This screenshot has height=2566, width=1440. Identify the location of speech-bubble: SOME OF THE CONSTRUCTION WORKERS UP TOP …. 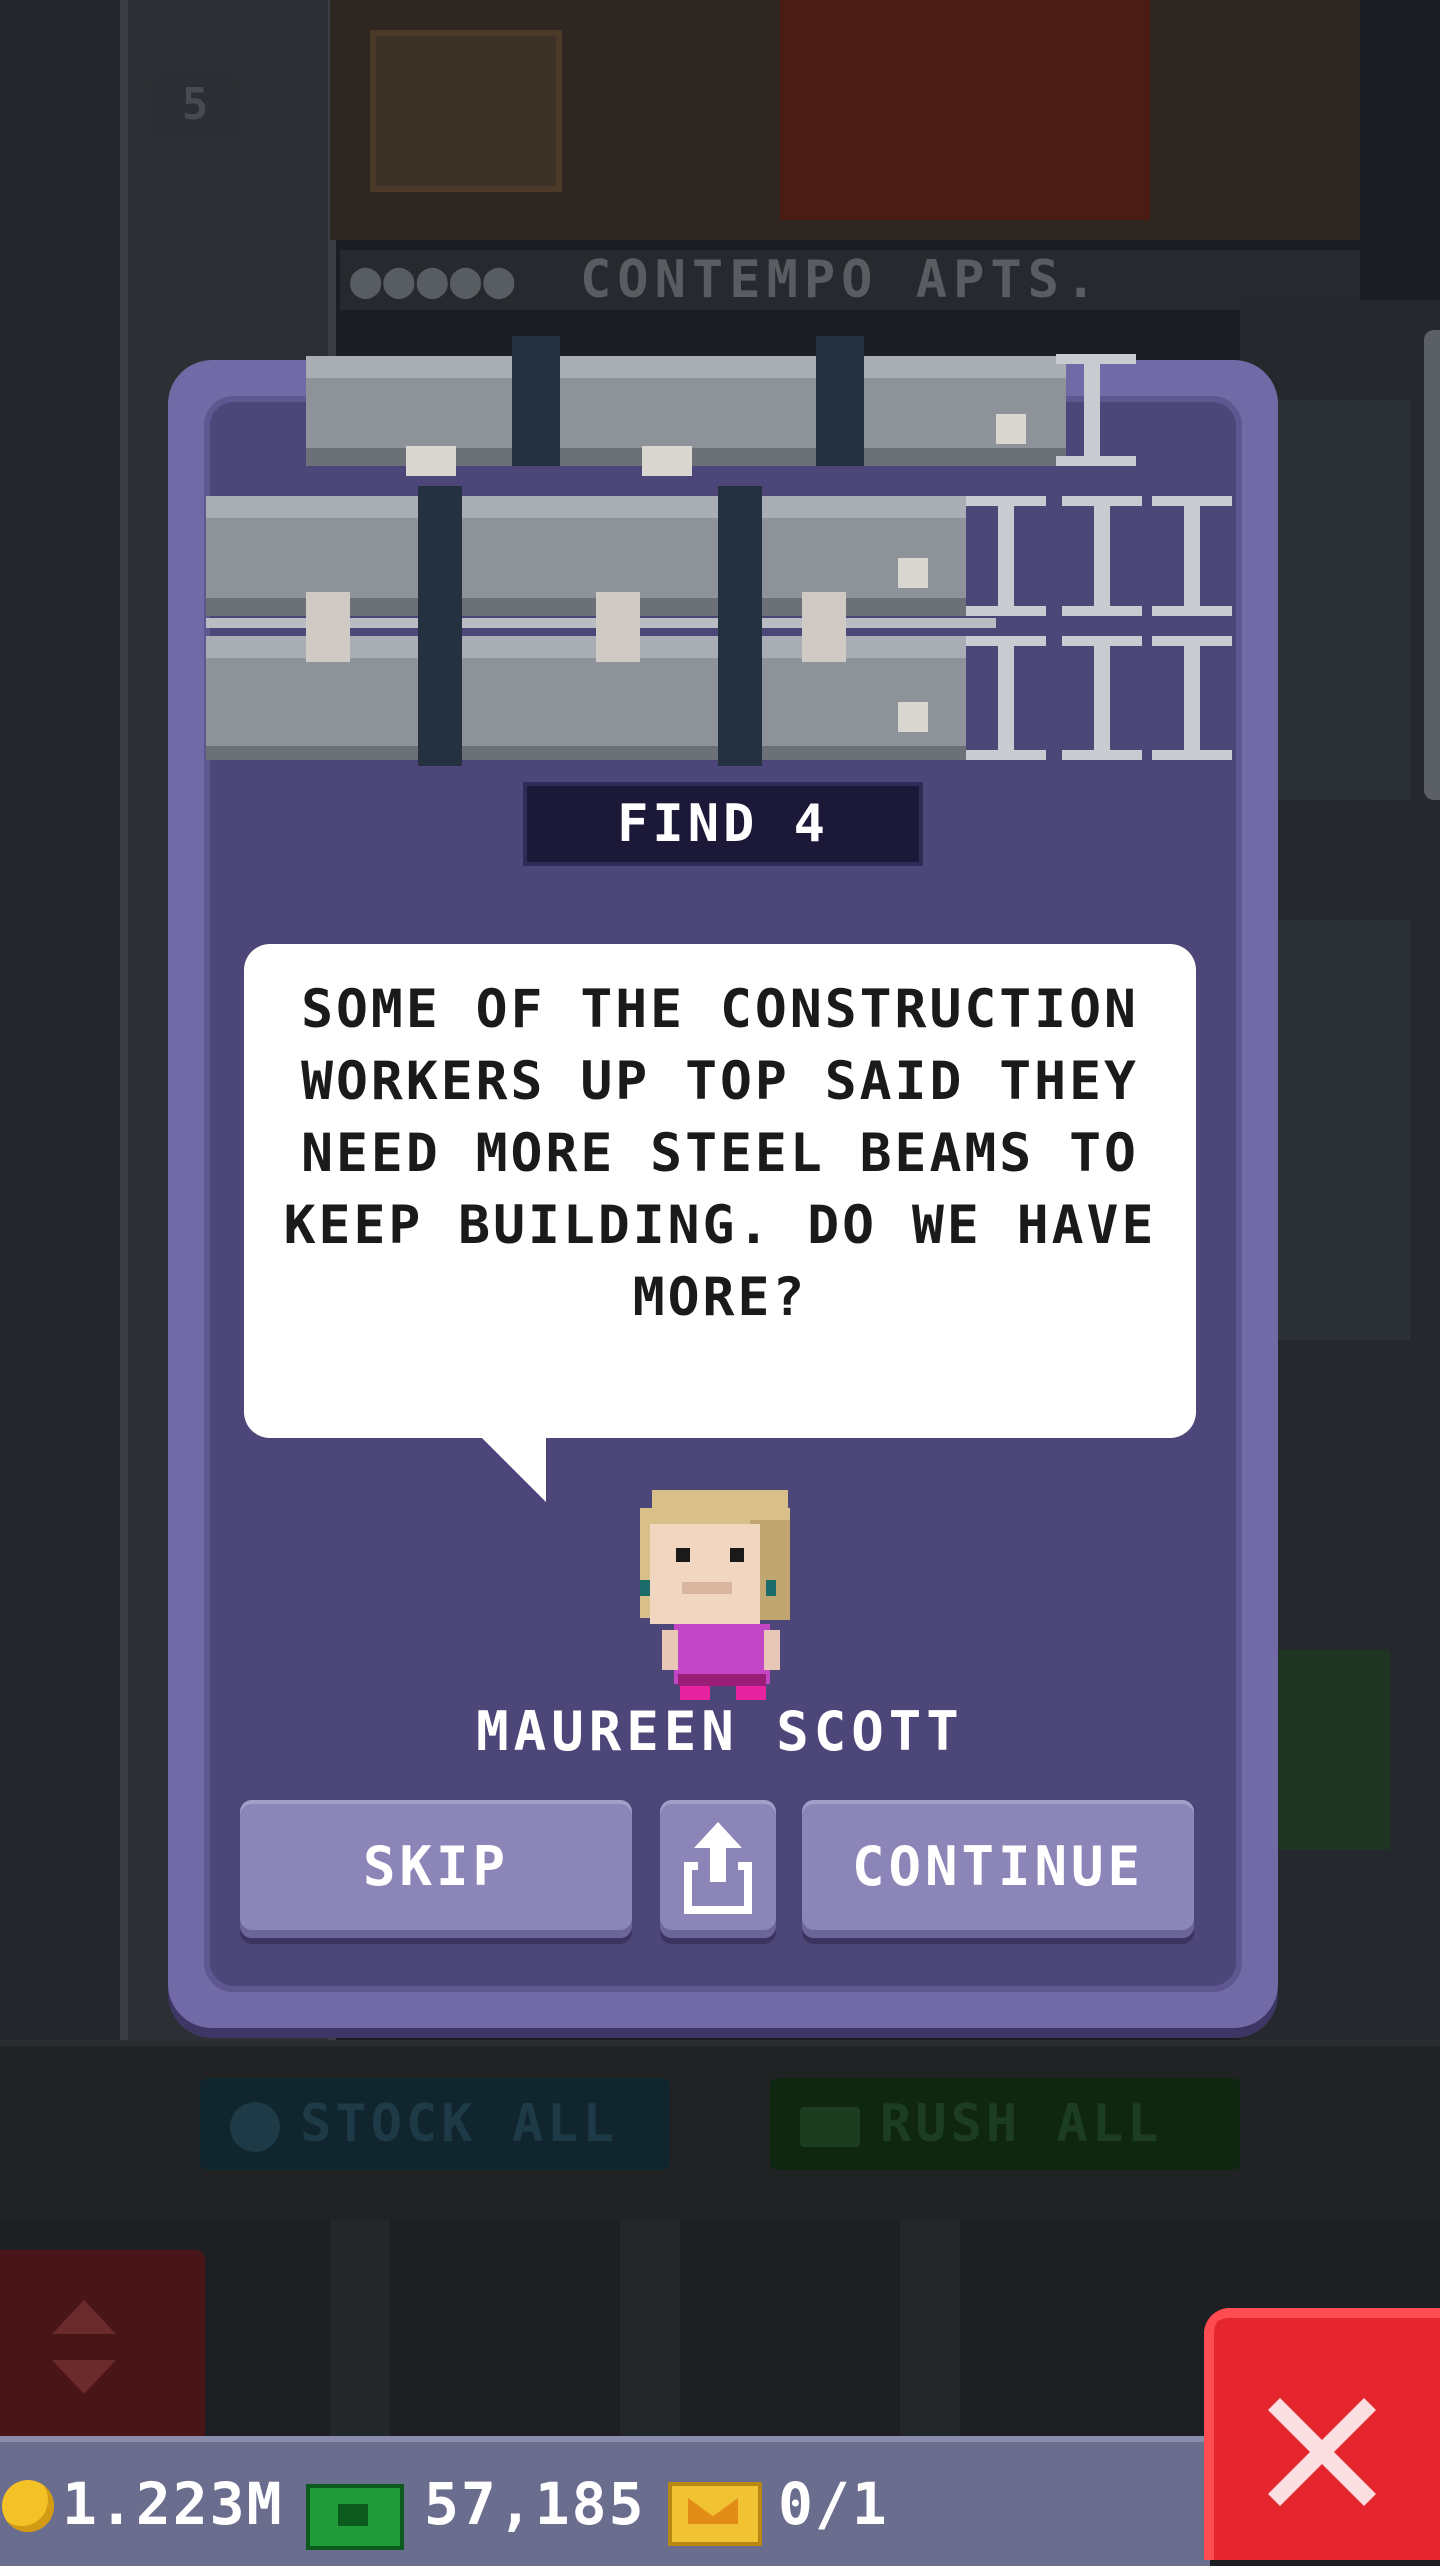
(720, 1191).